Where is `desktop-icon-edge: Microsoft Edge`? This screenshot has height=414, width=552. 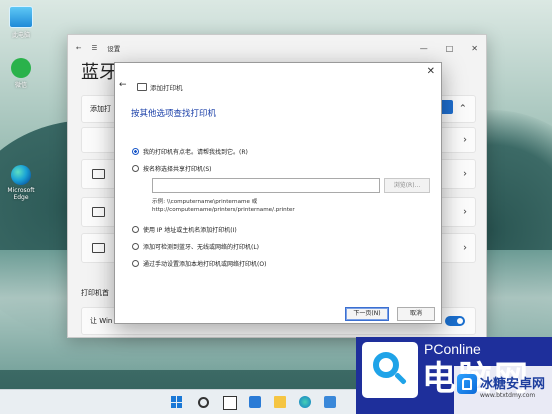 desktop-icon-edge: Microsoft Edge is located at coordinates (21, 183).